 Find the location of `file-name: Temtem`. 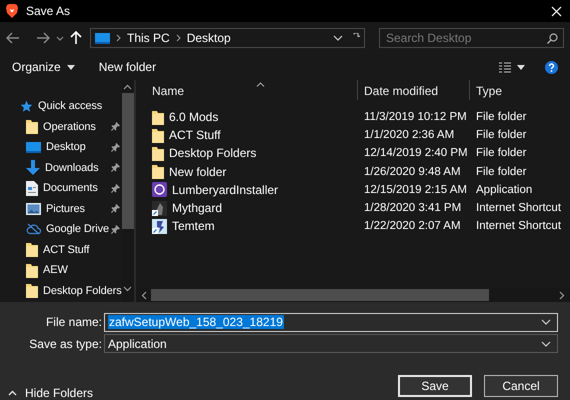

file-name: Temtem is located at coordinates (193, 226).